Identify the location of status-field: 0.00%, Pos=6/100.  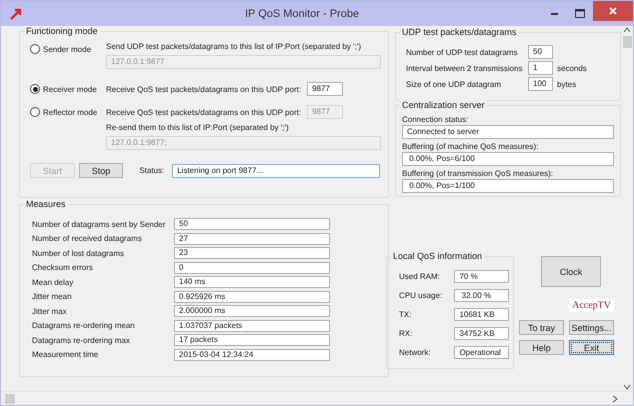
(508, 159).